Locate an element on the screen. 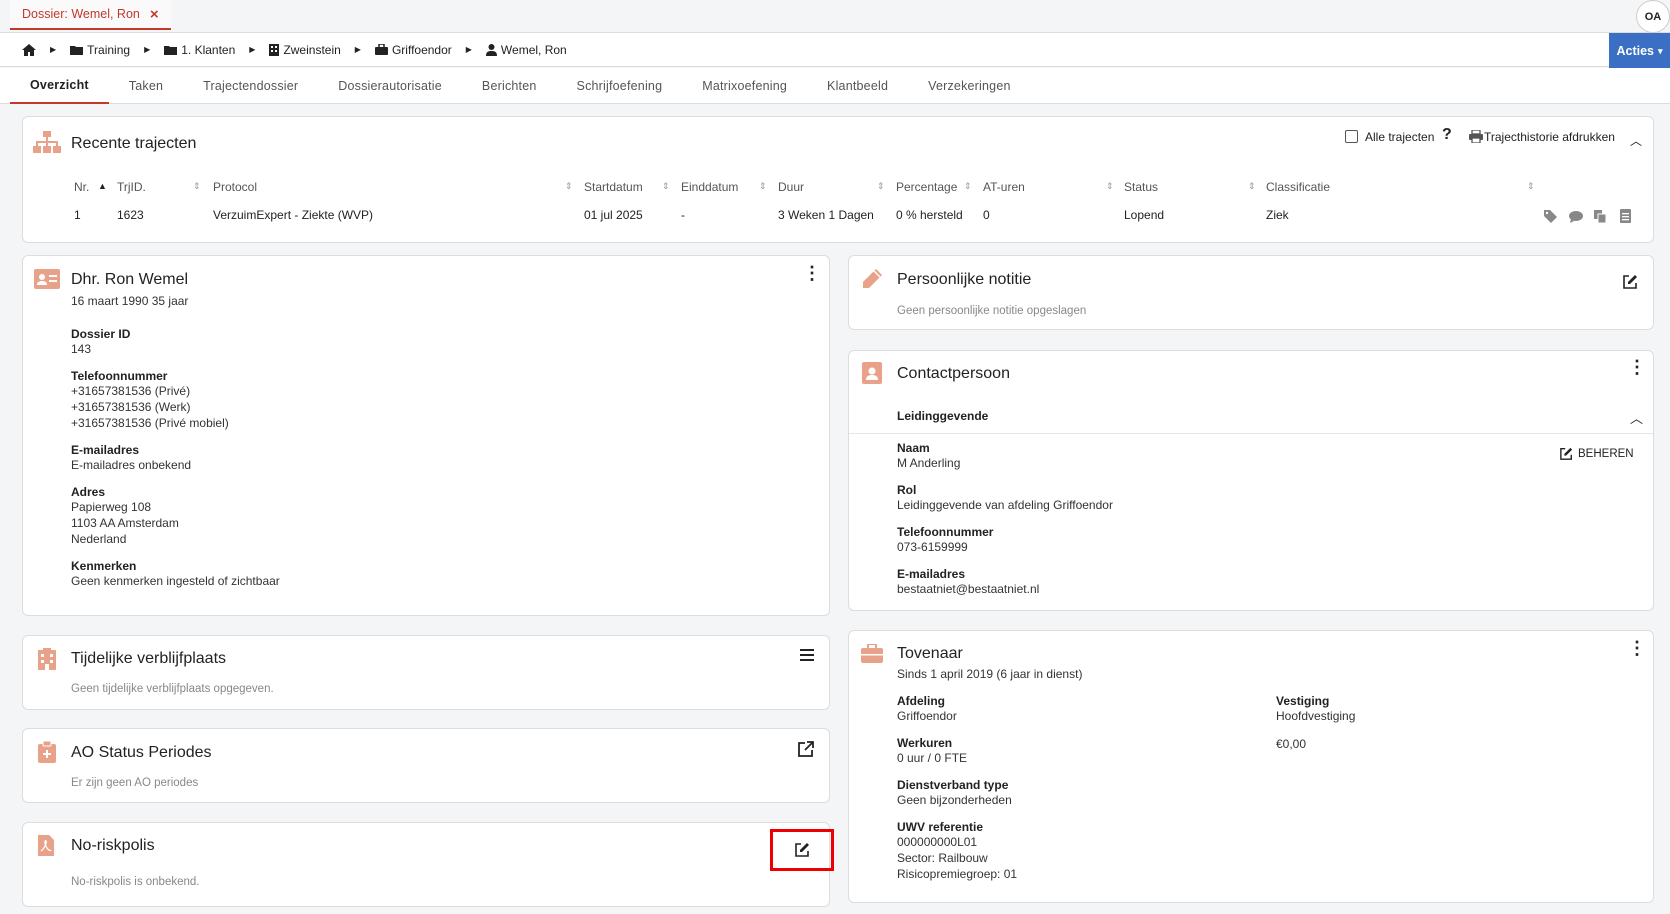 This screenshot has height=914, width=1670. breadcrumb-item-training: Training is located at coordinates (100, 50).